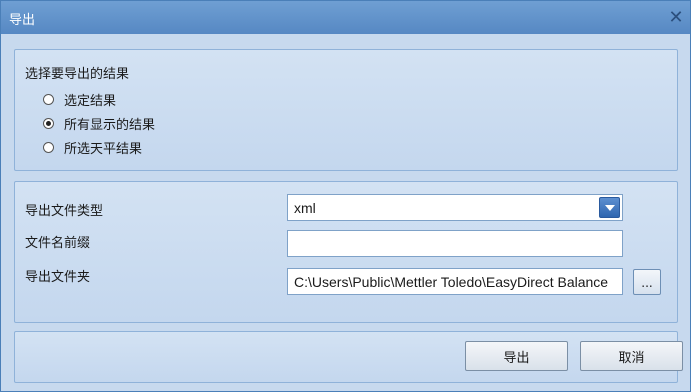 This screenshot has width=691, height=392. I want to click on radio-selected-results: 选定结果, so click(79, 99).